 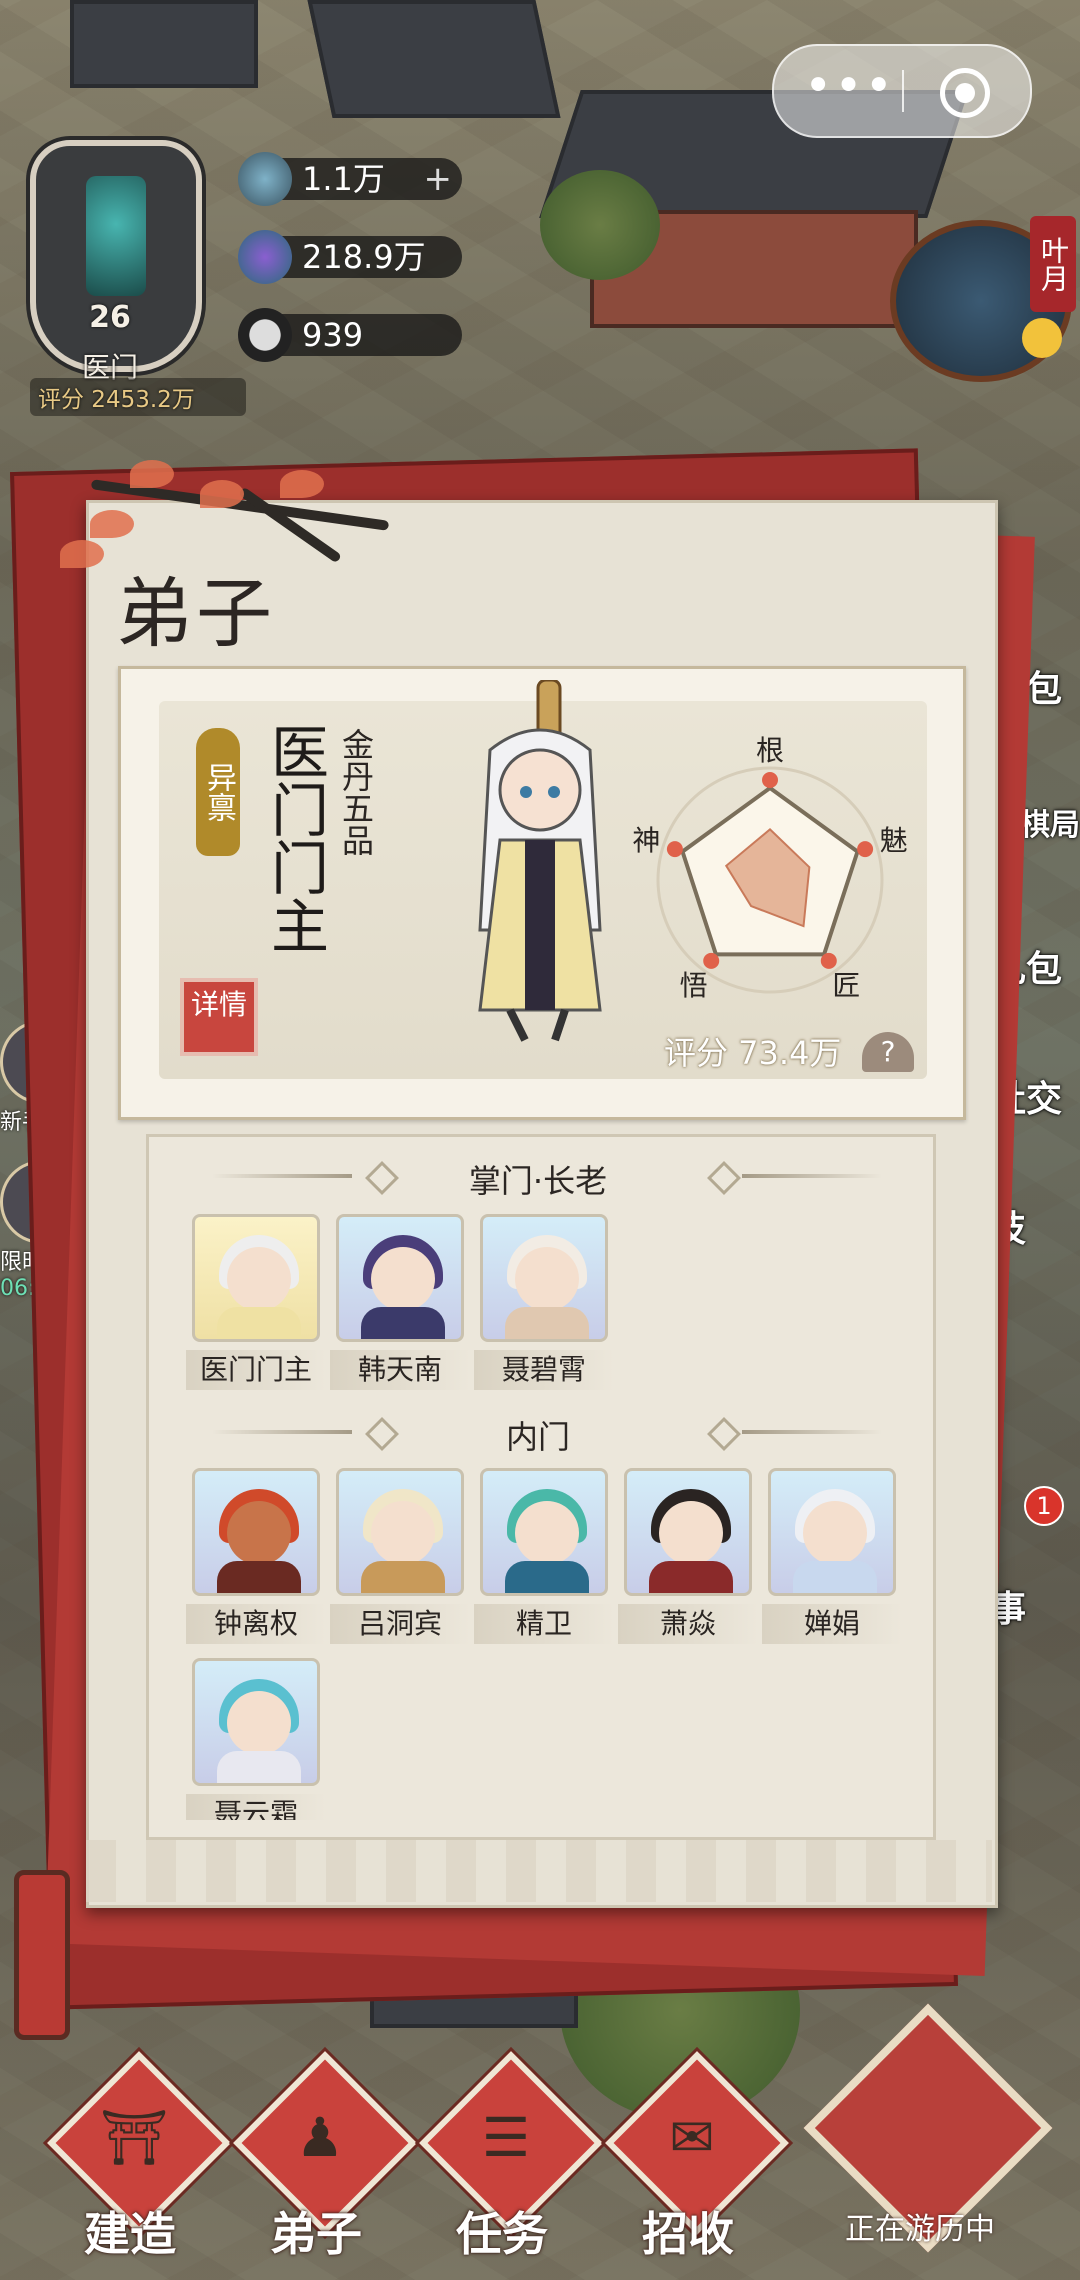 What do you see at coordinates (42, 1955) in the screenshot?
I see `scroll-icon` at bounding box center [42, 1955].